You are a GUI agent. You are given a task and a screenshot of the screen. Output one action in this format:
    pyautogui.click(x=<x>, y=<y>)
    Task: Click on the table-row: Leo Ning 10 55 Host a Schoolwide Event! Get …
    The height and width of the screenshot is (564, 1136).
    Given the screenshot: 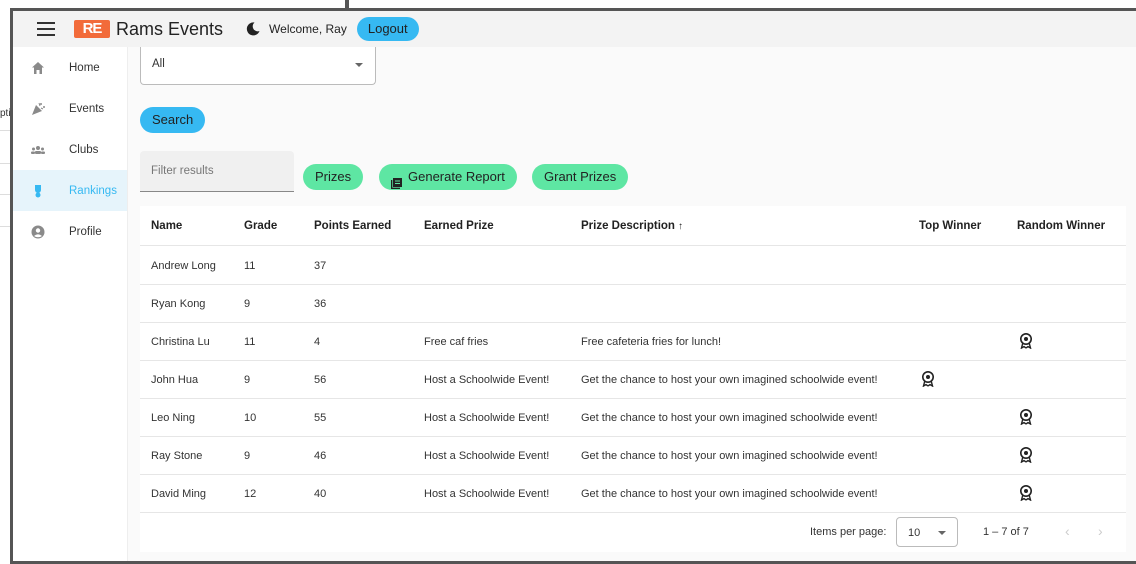 What is the action you would take?
    pyautogui.click(x=633, y=418)
    